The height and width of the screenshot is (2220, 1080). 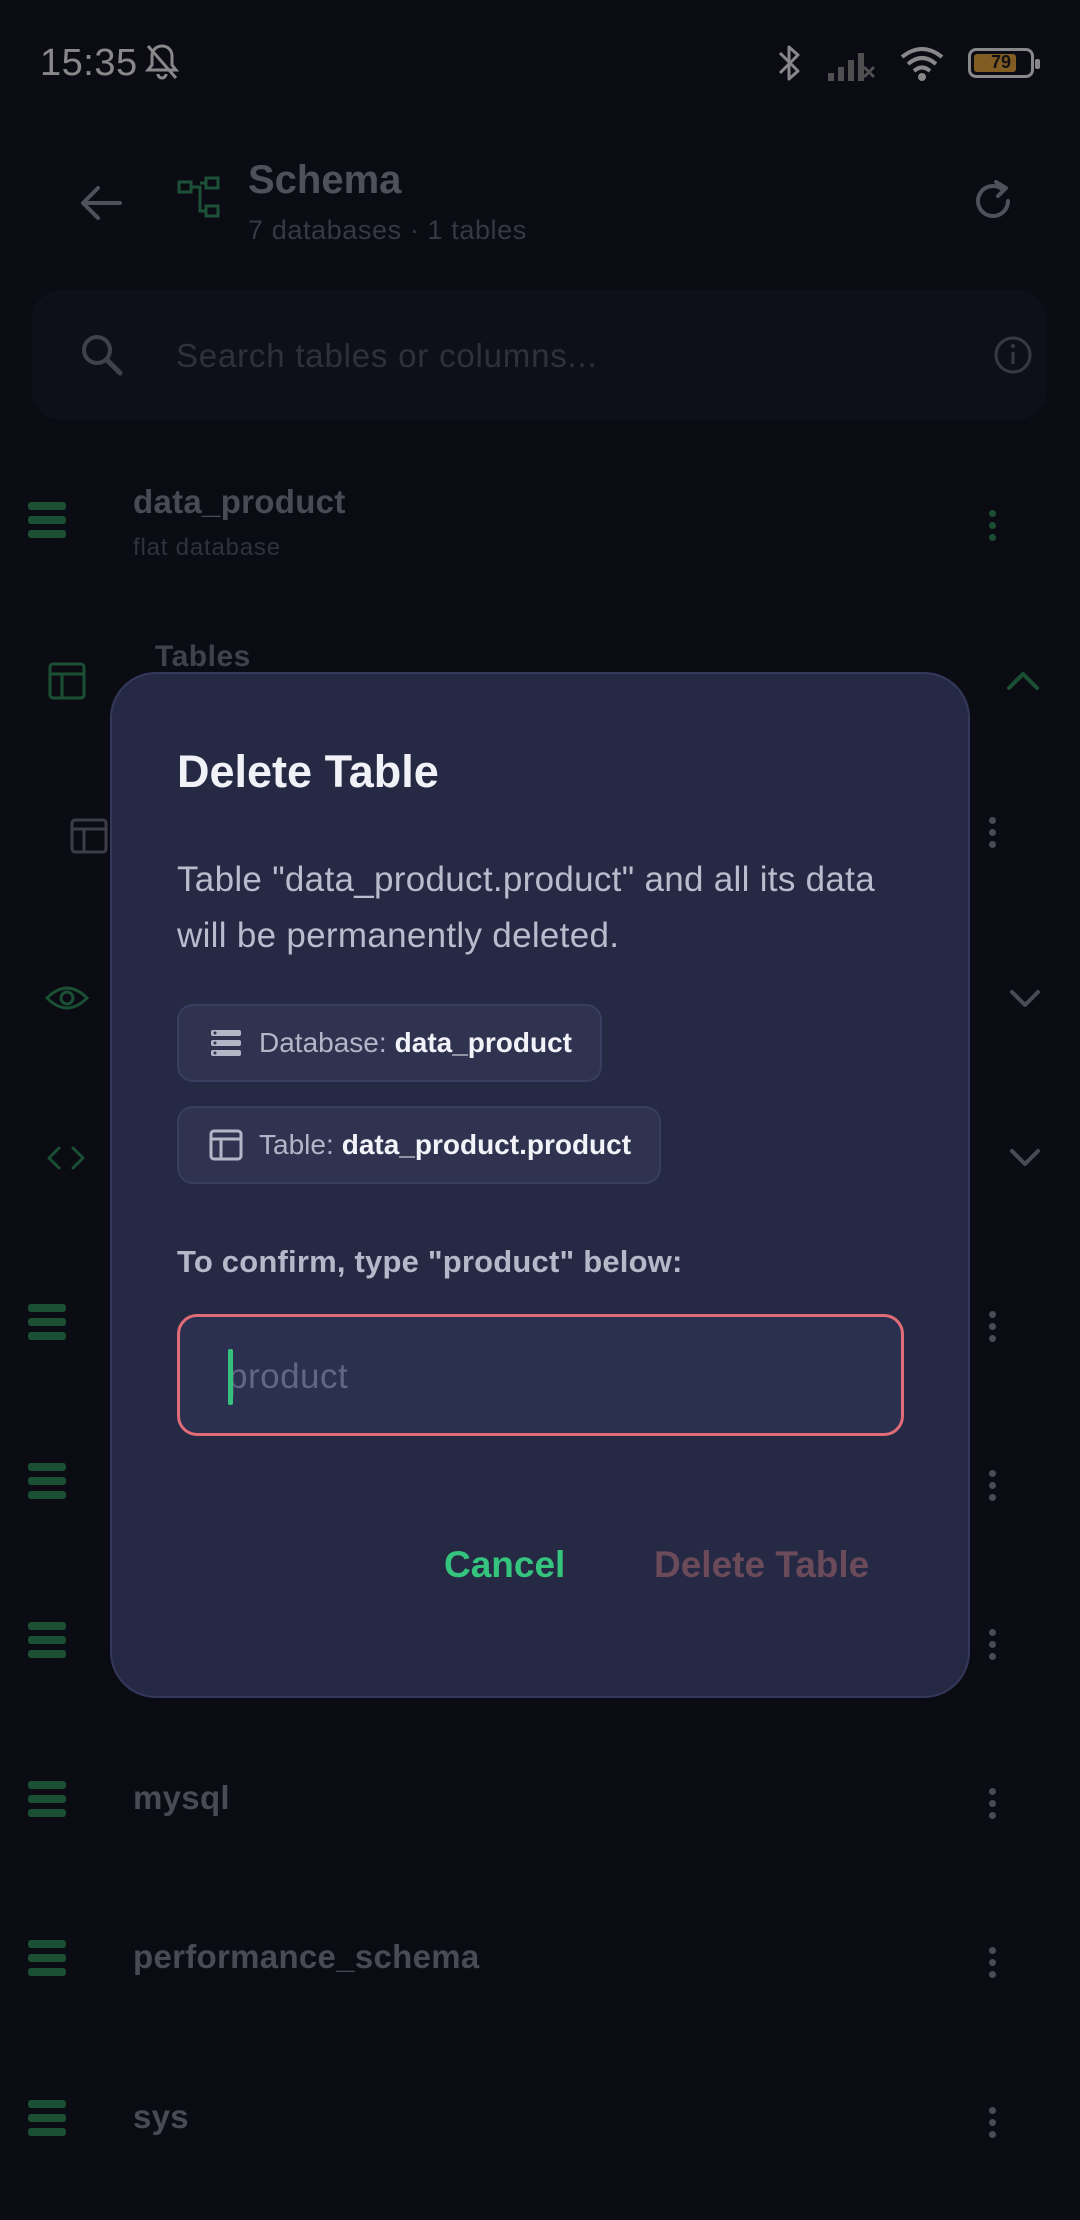 What do you see at coordinates (483, 1042) in the screenshot?
I see `chip-value: data_product` at bounding box center [483, 1042].